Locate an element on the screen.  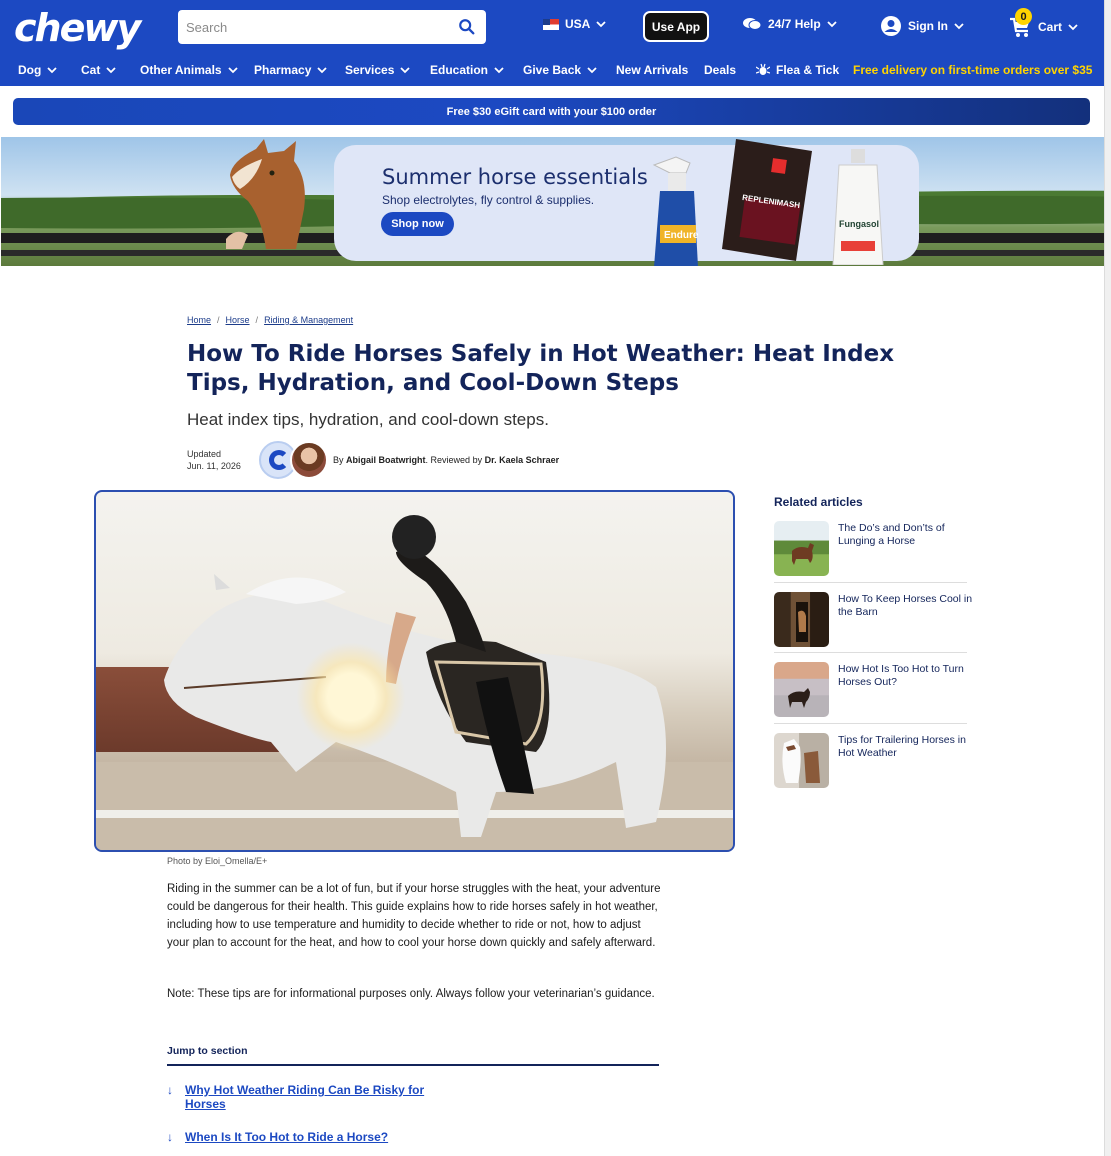
nav-services: Services is located at coordinates (378, 70).